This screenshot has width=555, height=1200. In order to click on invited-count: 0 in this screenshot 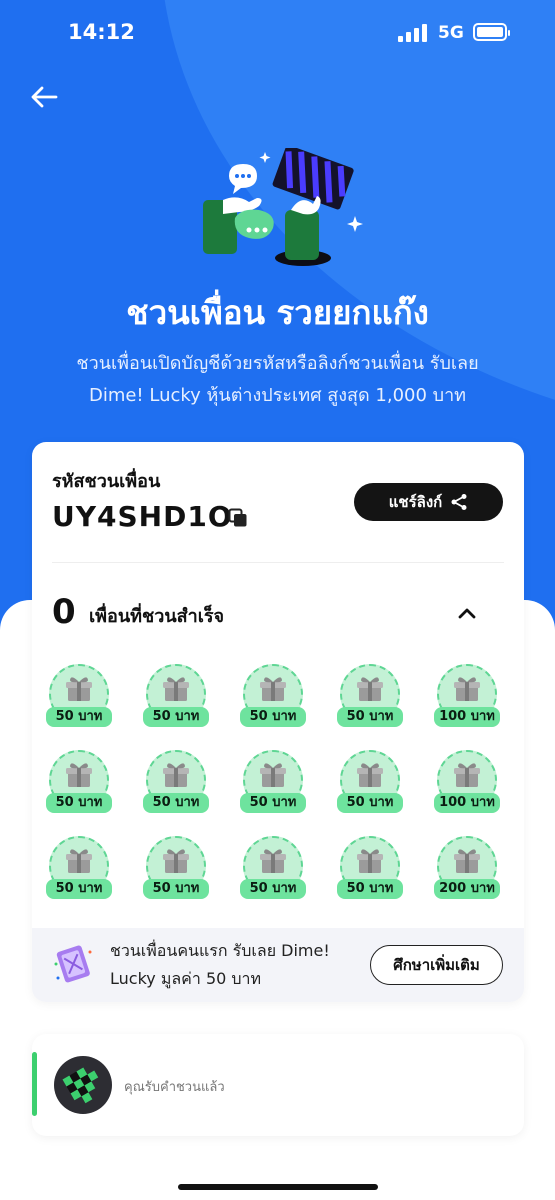, I will do `click(64, 612)`.